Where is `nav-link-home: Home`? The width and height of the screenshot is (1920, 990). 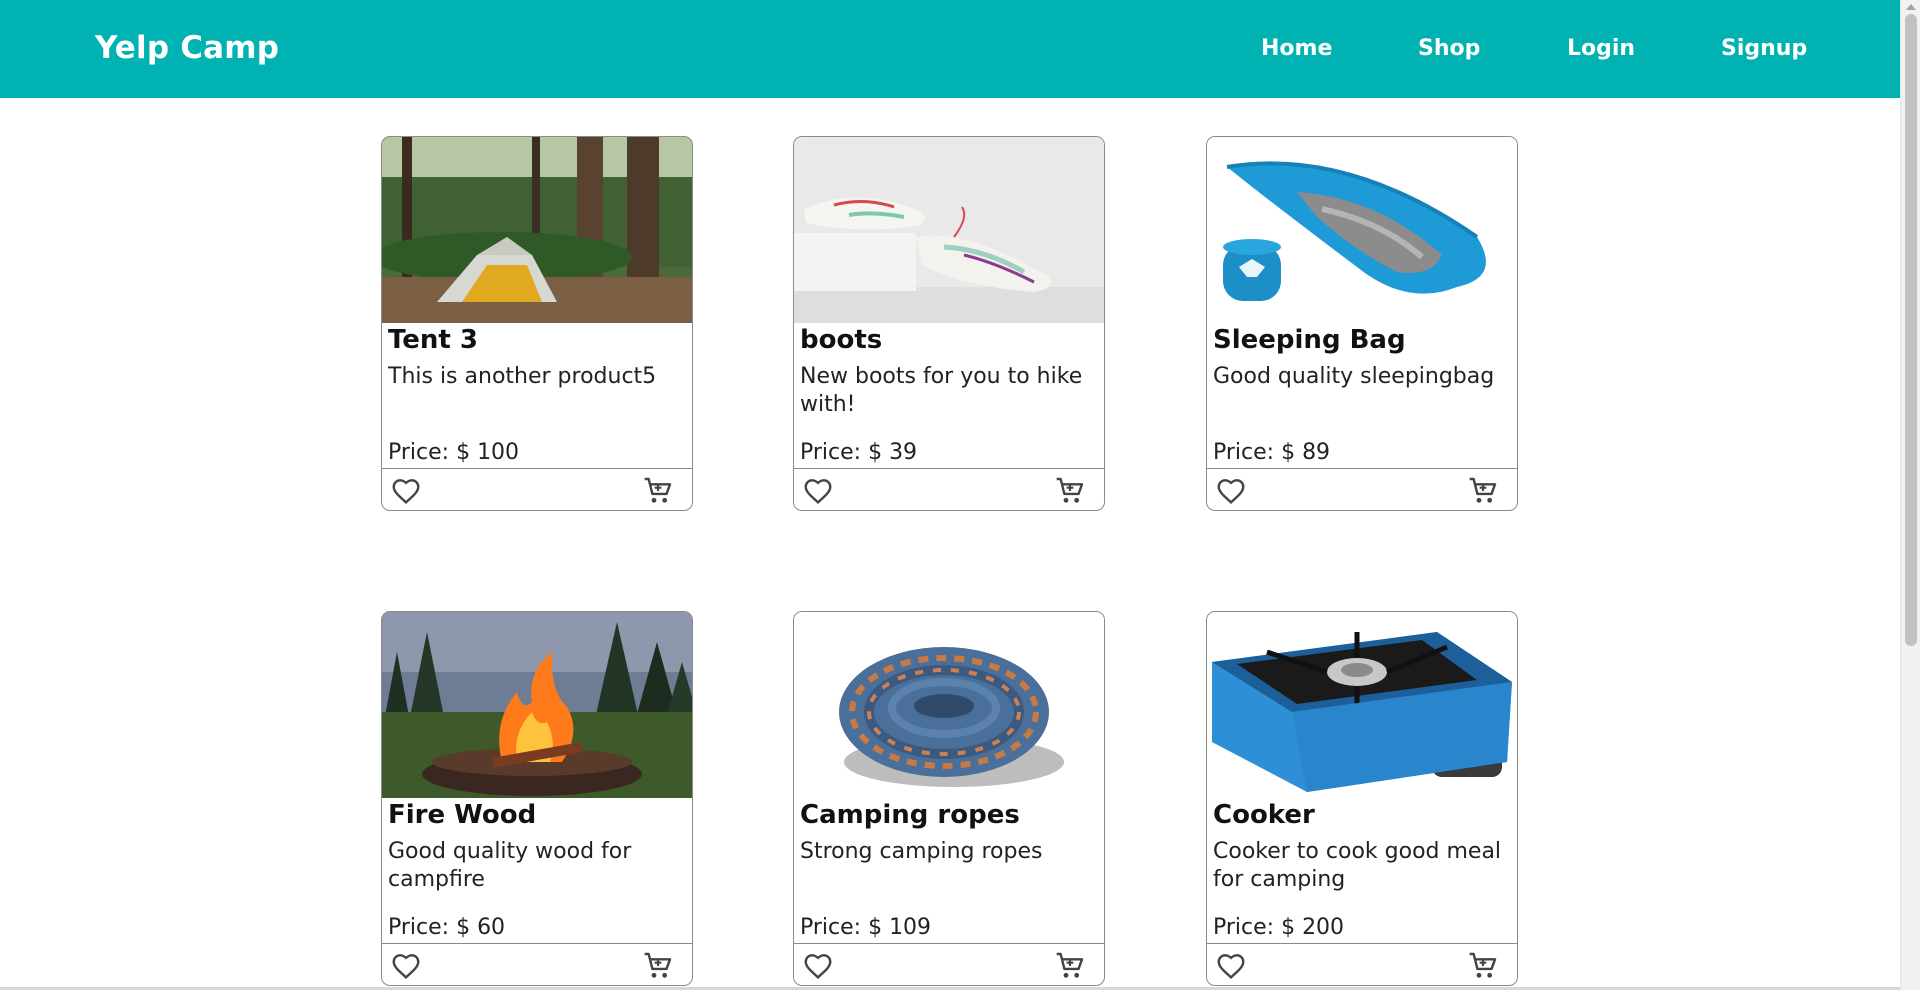 nav-link-home: Home is located at coordinates (1296, 48).